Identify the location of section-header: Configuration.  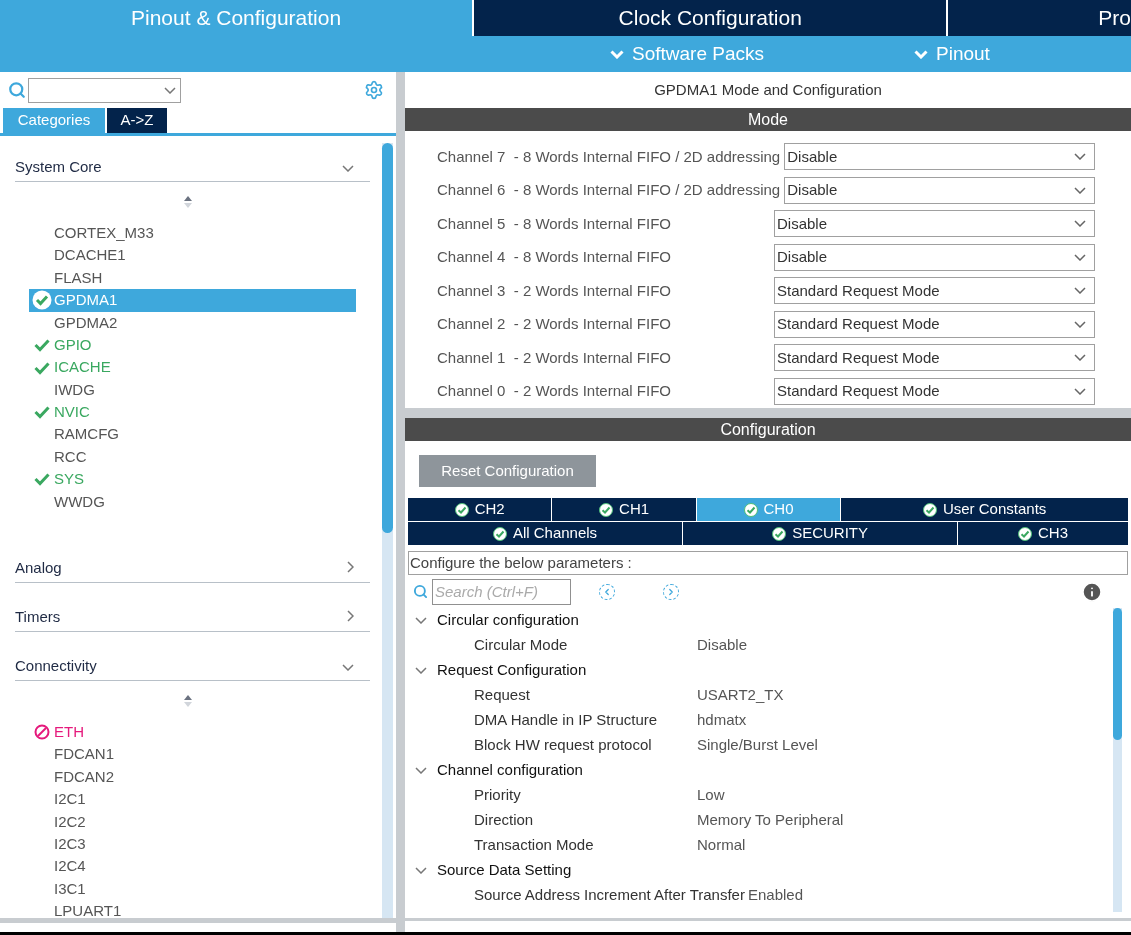
(768, 429).